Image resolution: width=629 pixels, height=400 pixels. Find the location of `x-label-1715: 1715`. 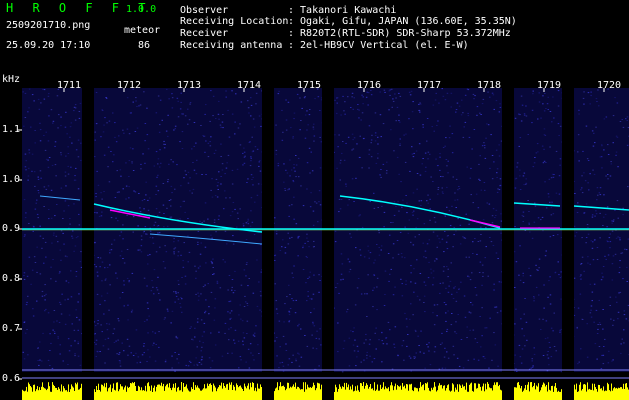

x-label-1715: 1715 is located at coordinates (309, 85).